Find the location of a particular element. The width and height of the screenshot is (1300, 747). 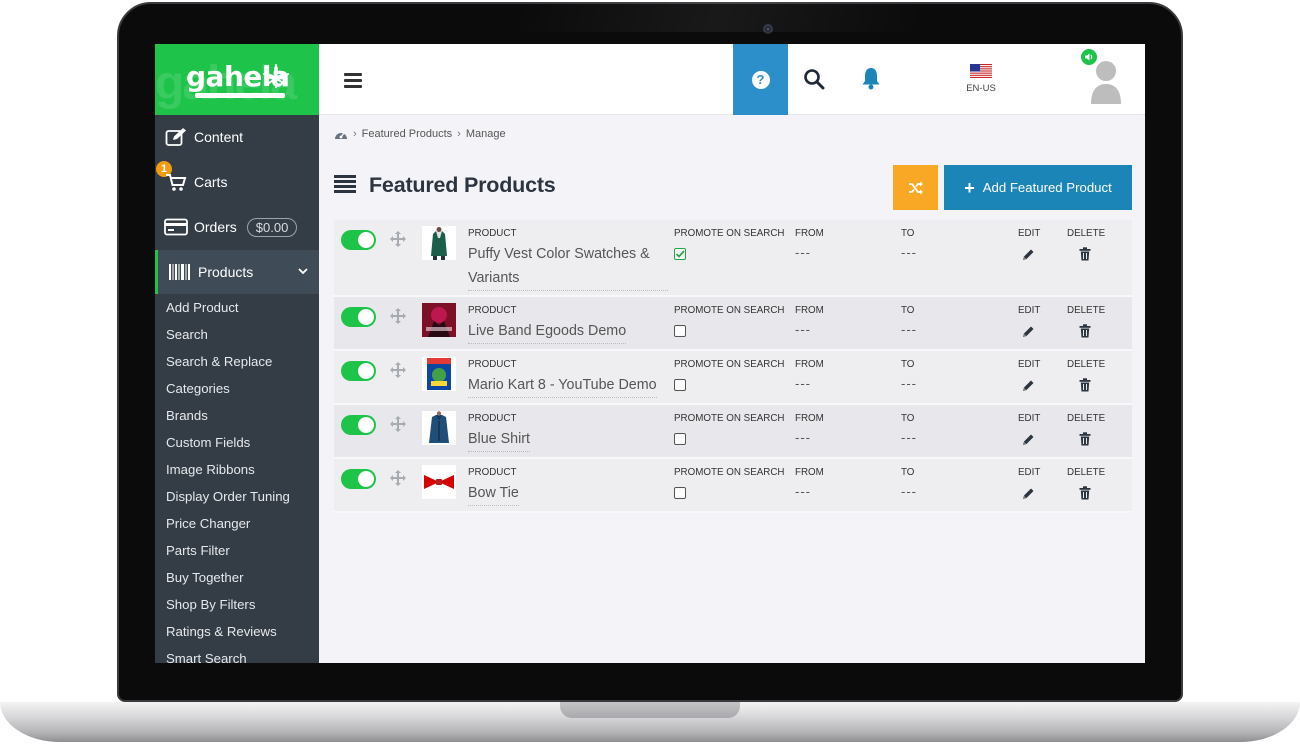

breadcrumb-link: Featured Products is located at coordinates (407, 134).